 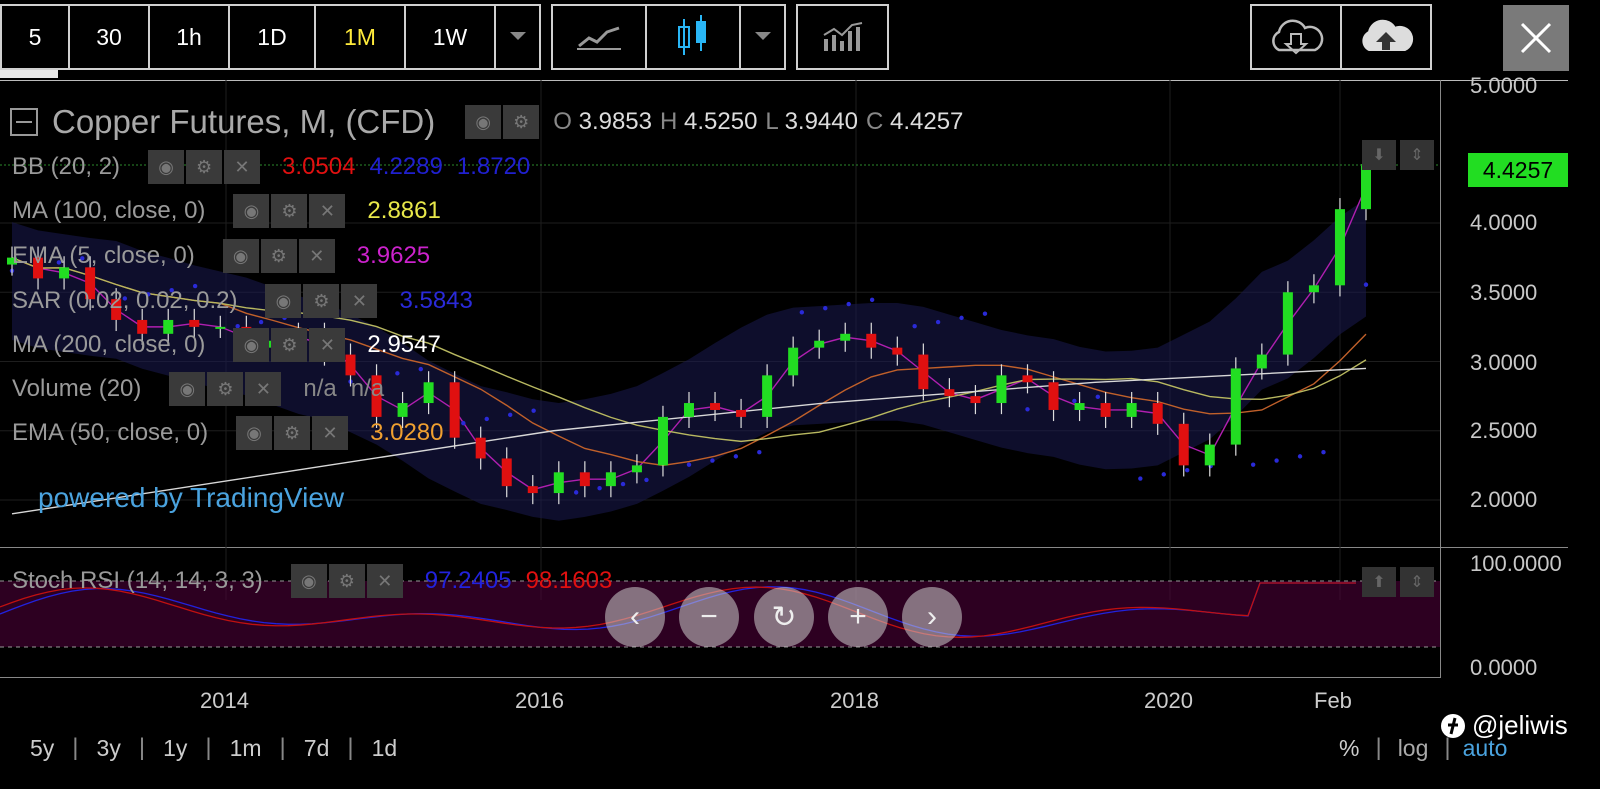 I want to click on time-tick-label: 2020, so click(x=1168, y=700).